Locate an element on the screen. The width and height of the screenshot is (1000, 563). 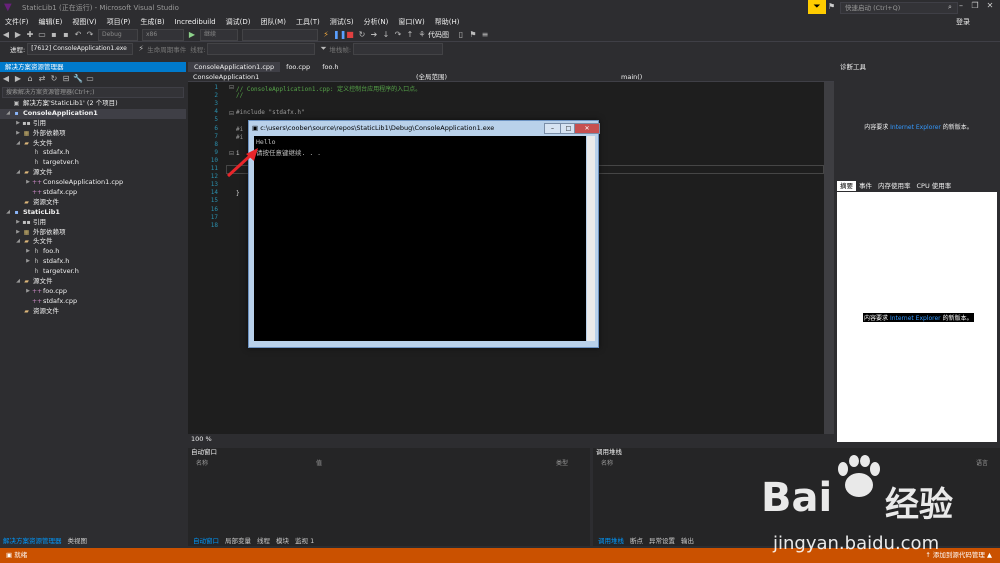
call-stack-tab: 调用堆栈 is located at coordinates (611, 541).